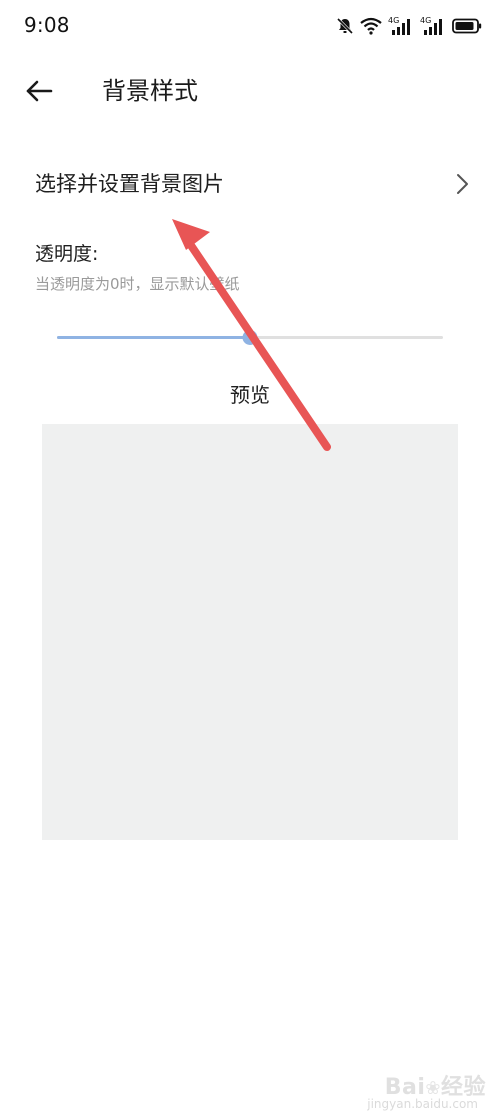  I want to click on status-icons: 4G 4G, so click(409, 26).